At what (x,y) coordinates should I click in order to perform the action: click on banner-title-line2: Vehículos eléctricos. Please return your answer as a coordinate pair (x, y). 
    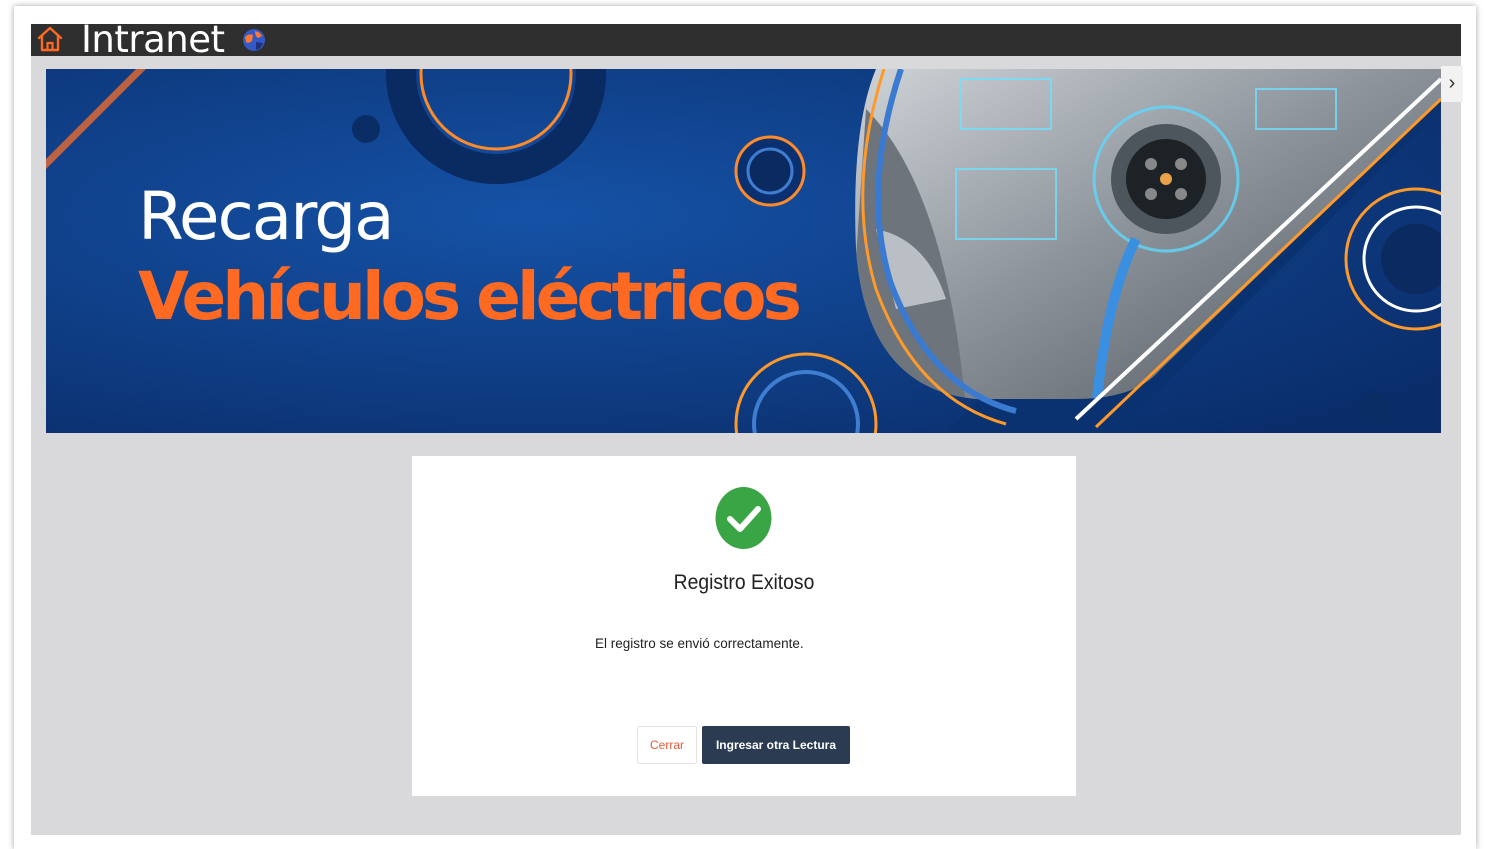
    Looking at the image, I should click on (470, 296).